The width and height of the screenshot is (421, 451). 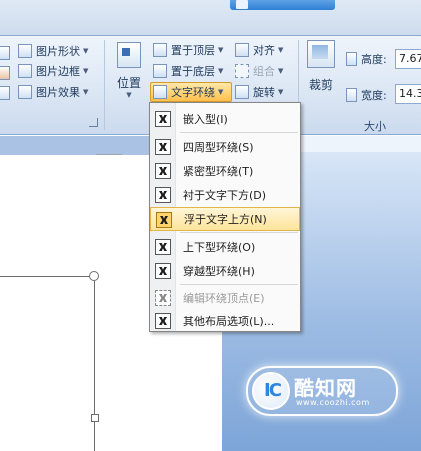 I want to click on menu-item-inline: 嵌入型(I), so click(x=225, y=119).